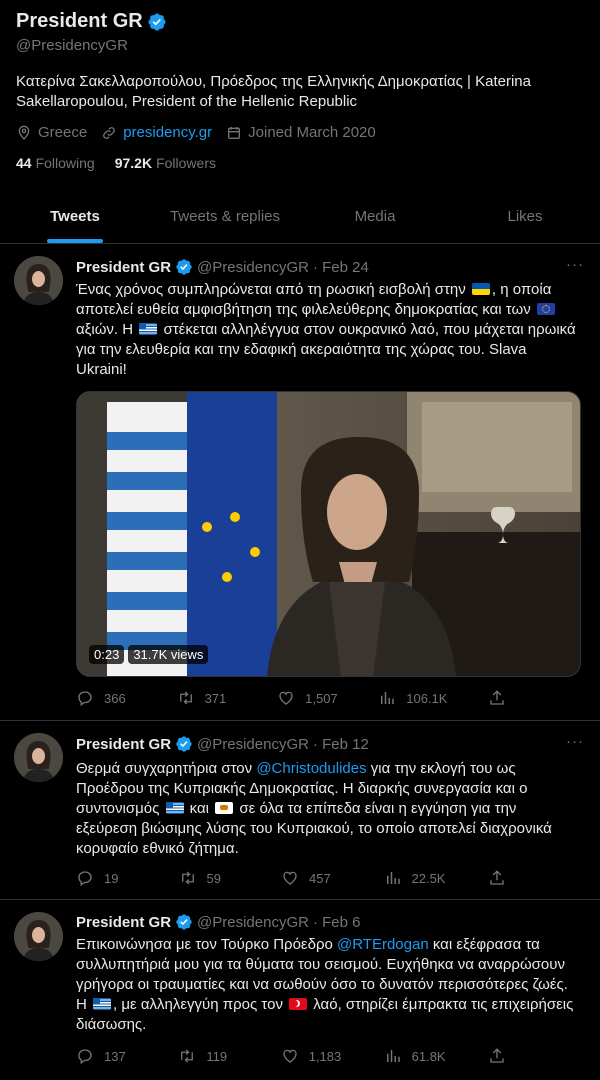 The height and width of the screenshot is (1080, 600). I want to click on tweet-actions: 366 371 1,507 106.1K, so click(291, 698).